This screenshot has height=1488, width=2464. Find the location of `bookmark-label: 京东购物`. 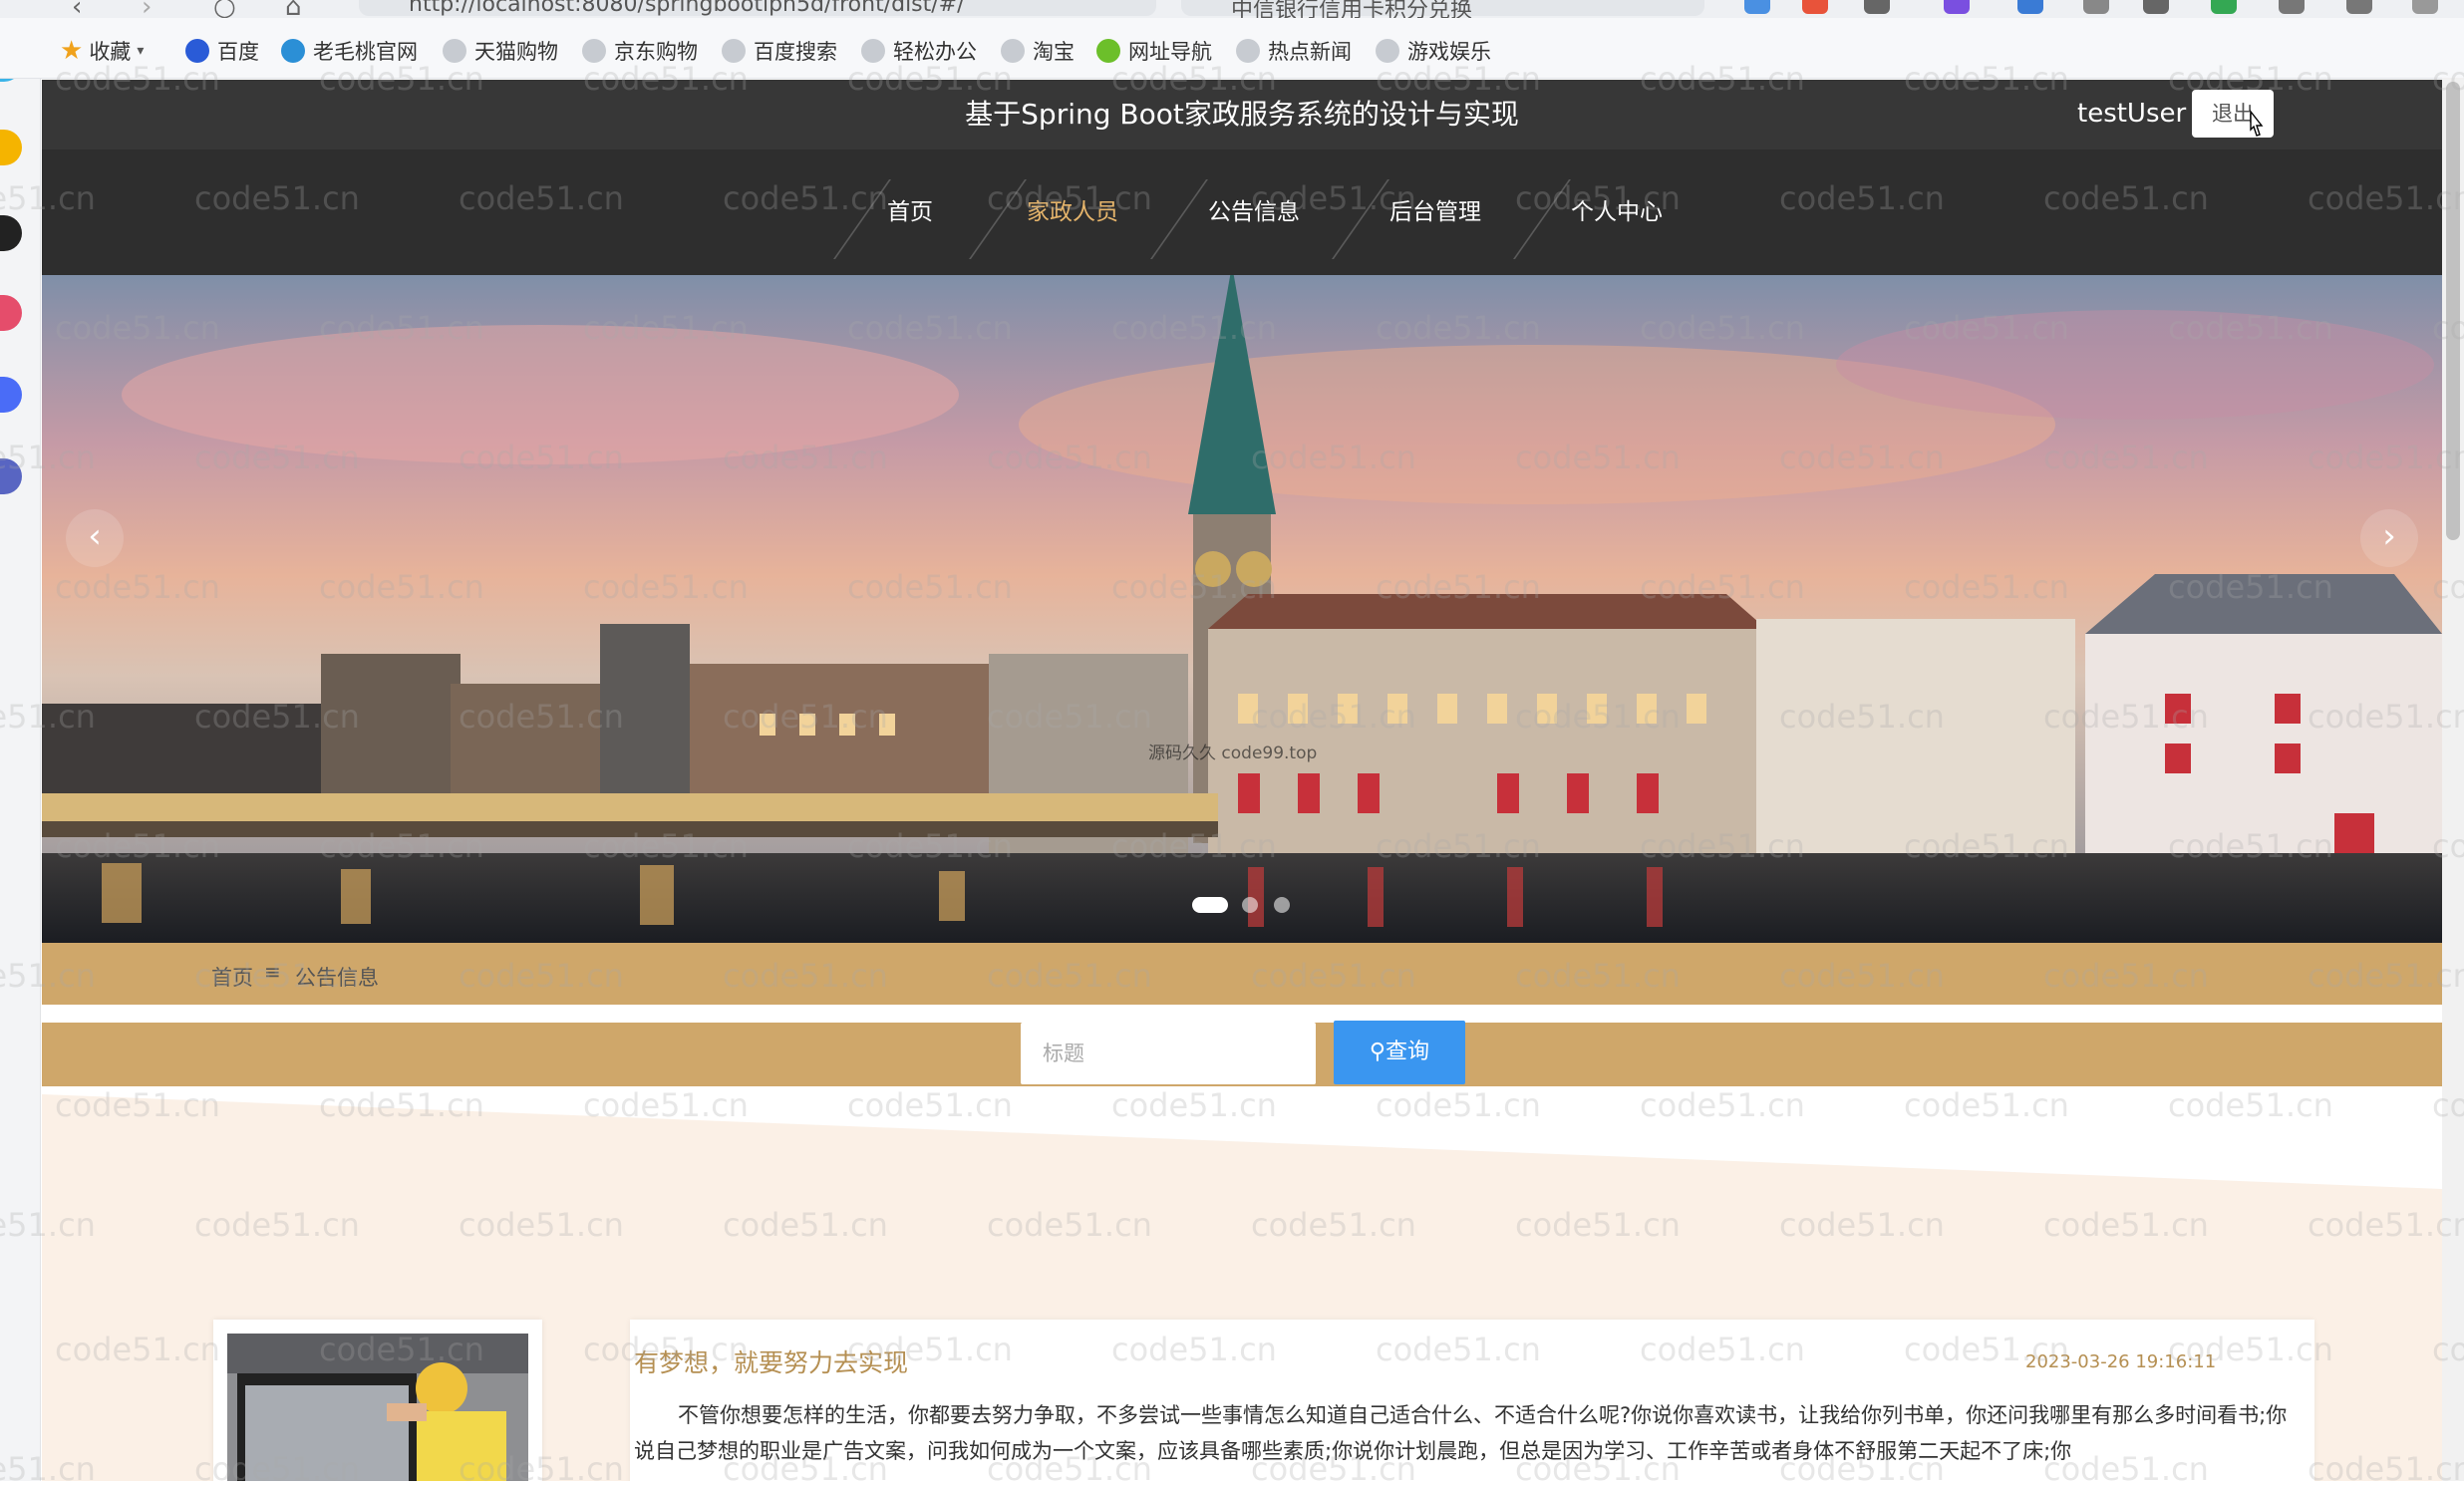

bookmark-label: 京东购物 is located at coordinates (656, 52).